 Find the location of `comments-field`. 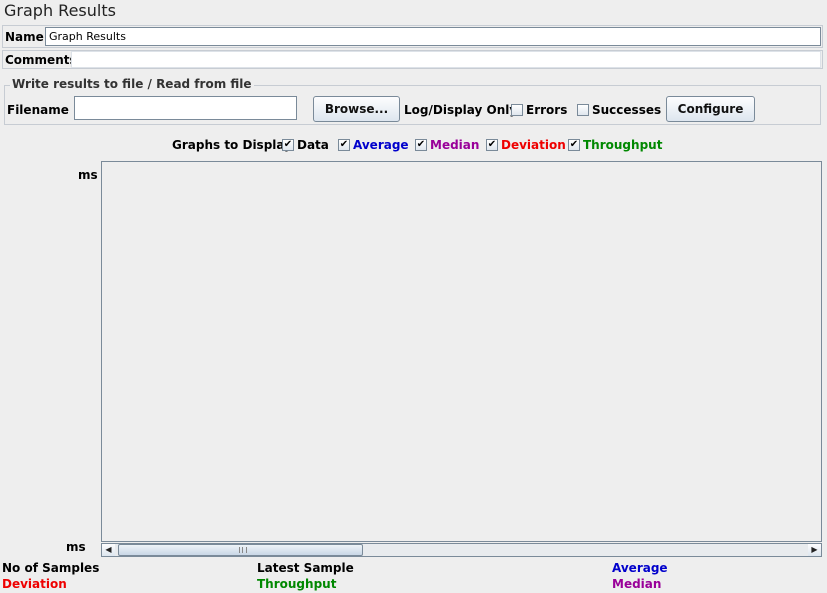

comments-field is located at coordinates (446, 59).